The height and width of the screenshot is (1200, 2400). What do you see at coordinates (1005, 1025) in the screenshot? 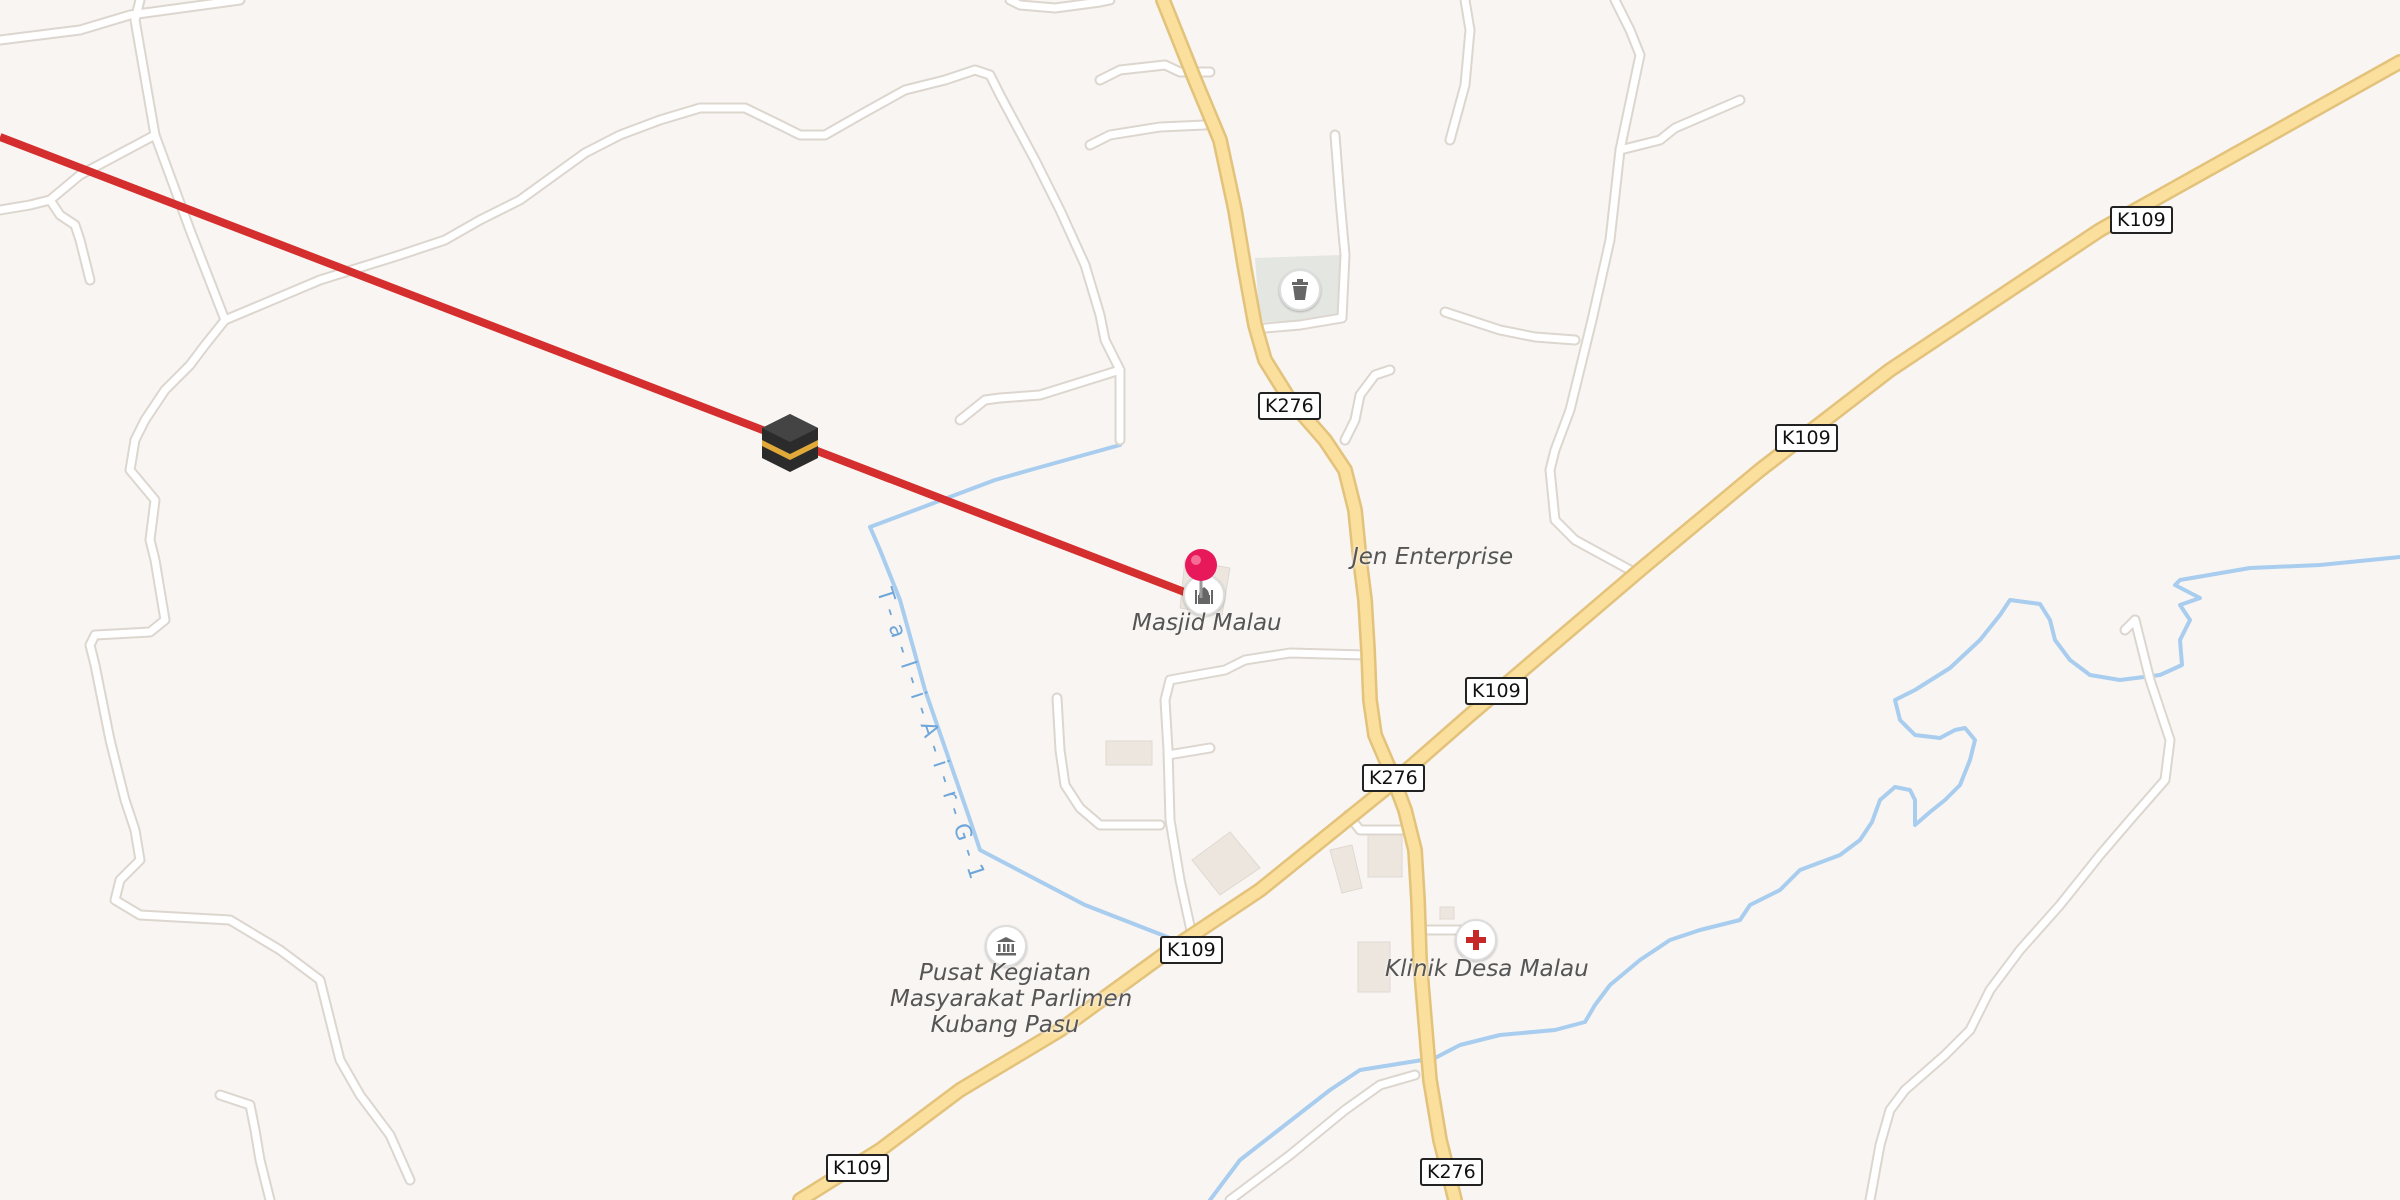
I see `community-center-line-3: Kubang Pasu` at bounding box center [1005, 1025].